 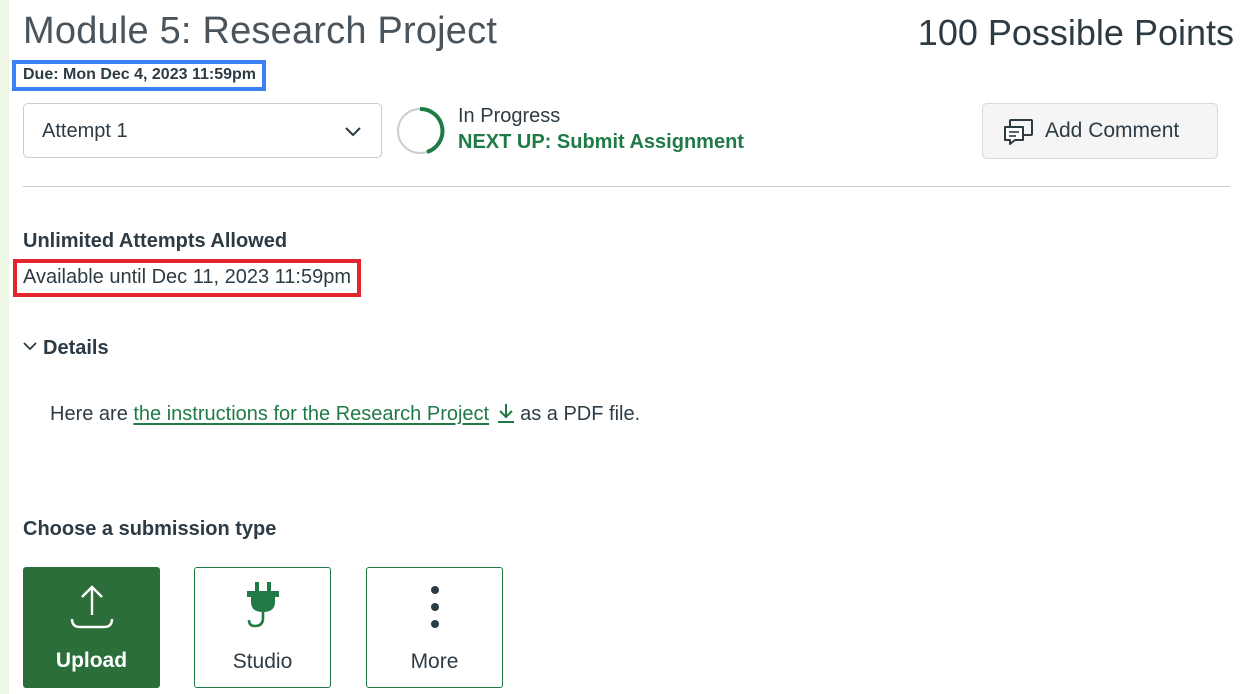 What do you see at coordinates (421, 130) in the screenshot?
I see `progress-ring-icon` at bounding box center [421, 130].